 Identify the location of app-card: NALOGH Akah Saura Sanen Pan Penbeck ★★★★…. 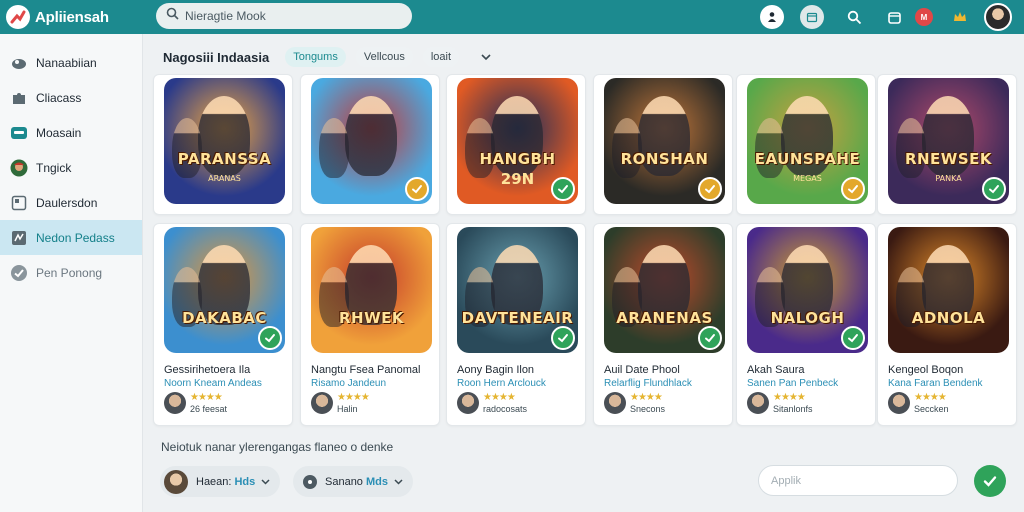
(806, 324).